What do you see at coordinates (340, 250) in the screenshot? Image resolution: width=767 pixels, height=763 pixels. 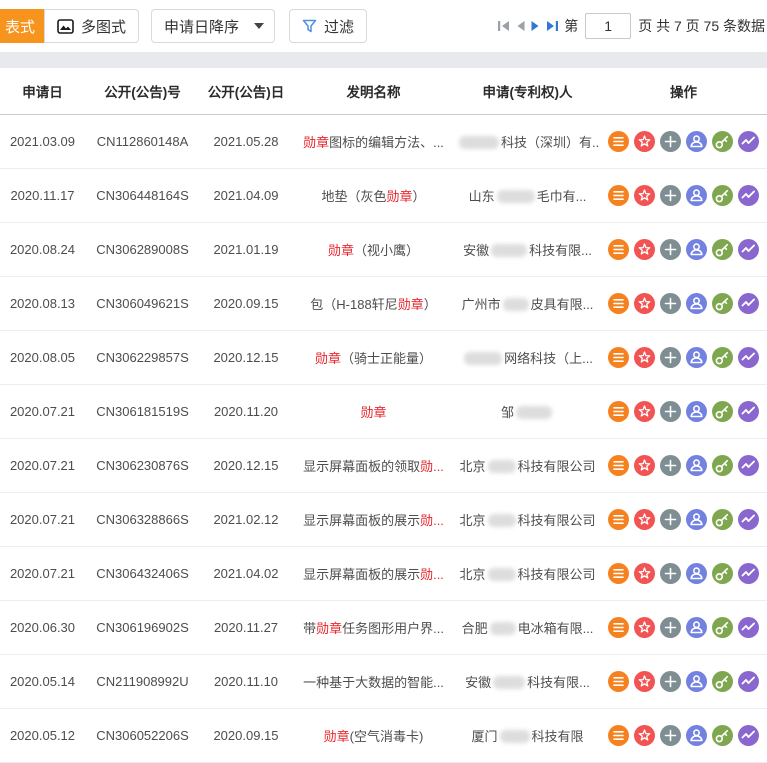 I see `highlighted-keyword: 勋章` at bounding box center [340, 250].